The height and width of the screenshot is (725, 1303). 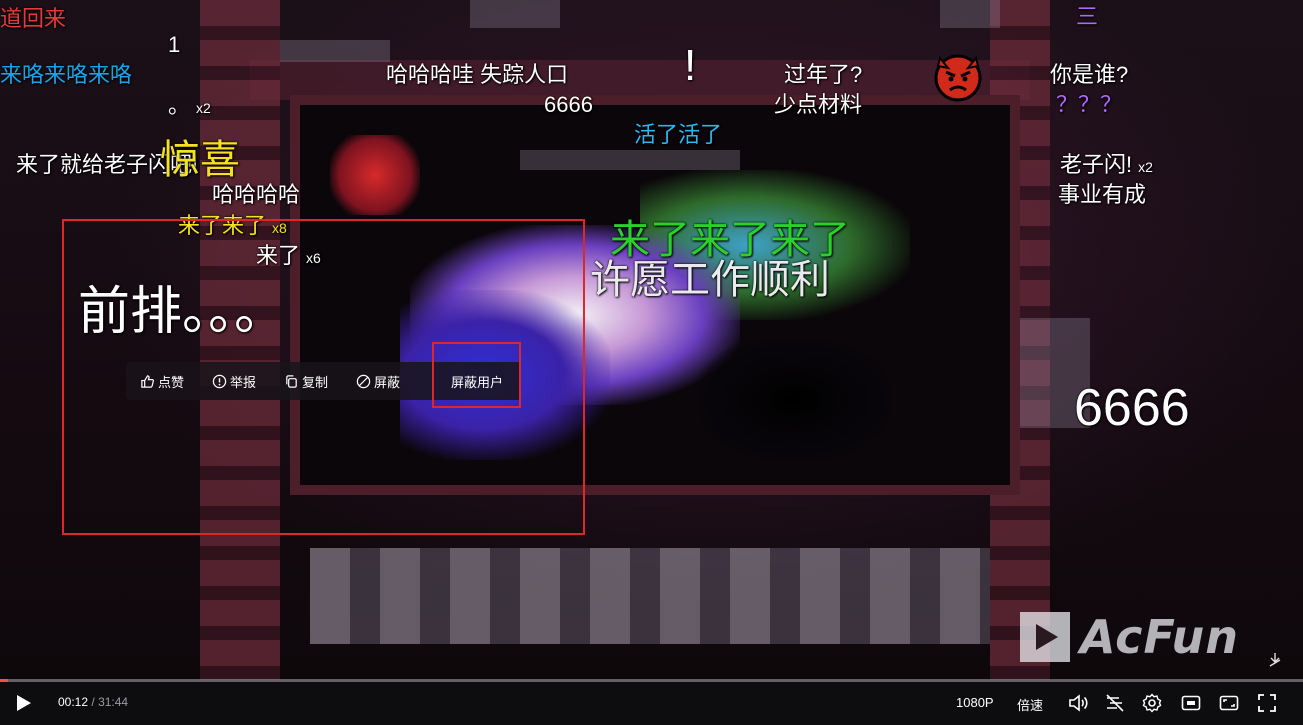 I want to click on danmaku: 活了活了, so click(x=678, y=135).